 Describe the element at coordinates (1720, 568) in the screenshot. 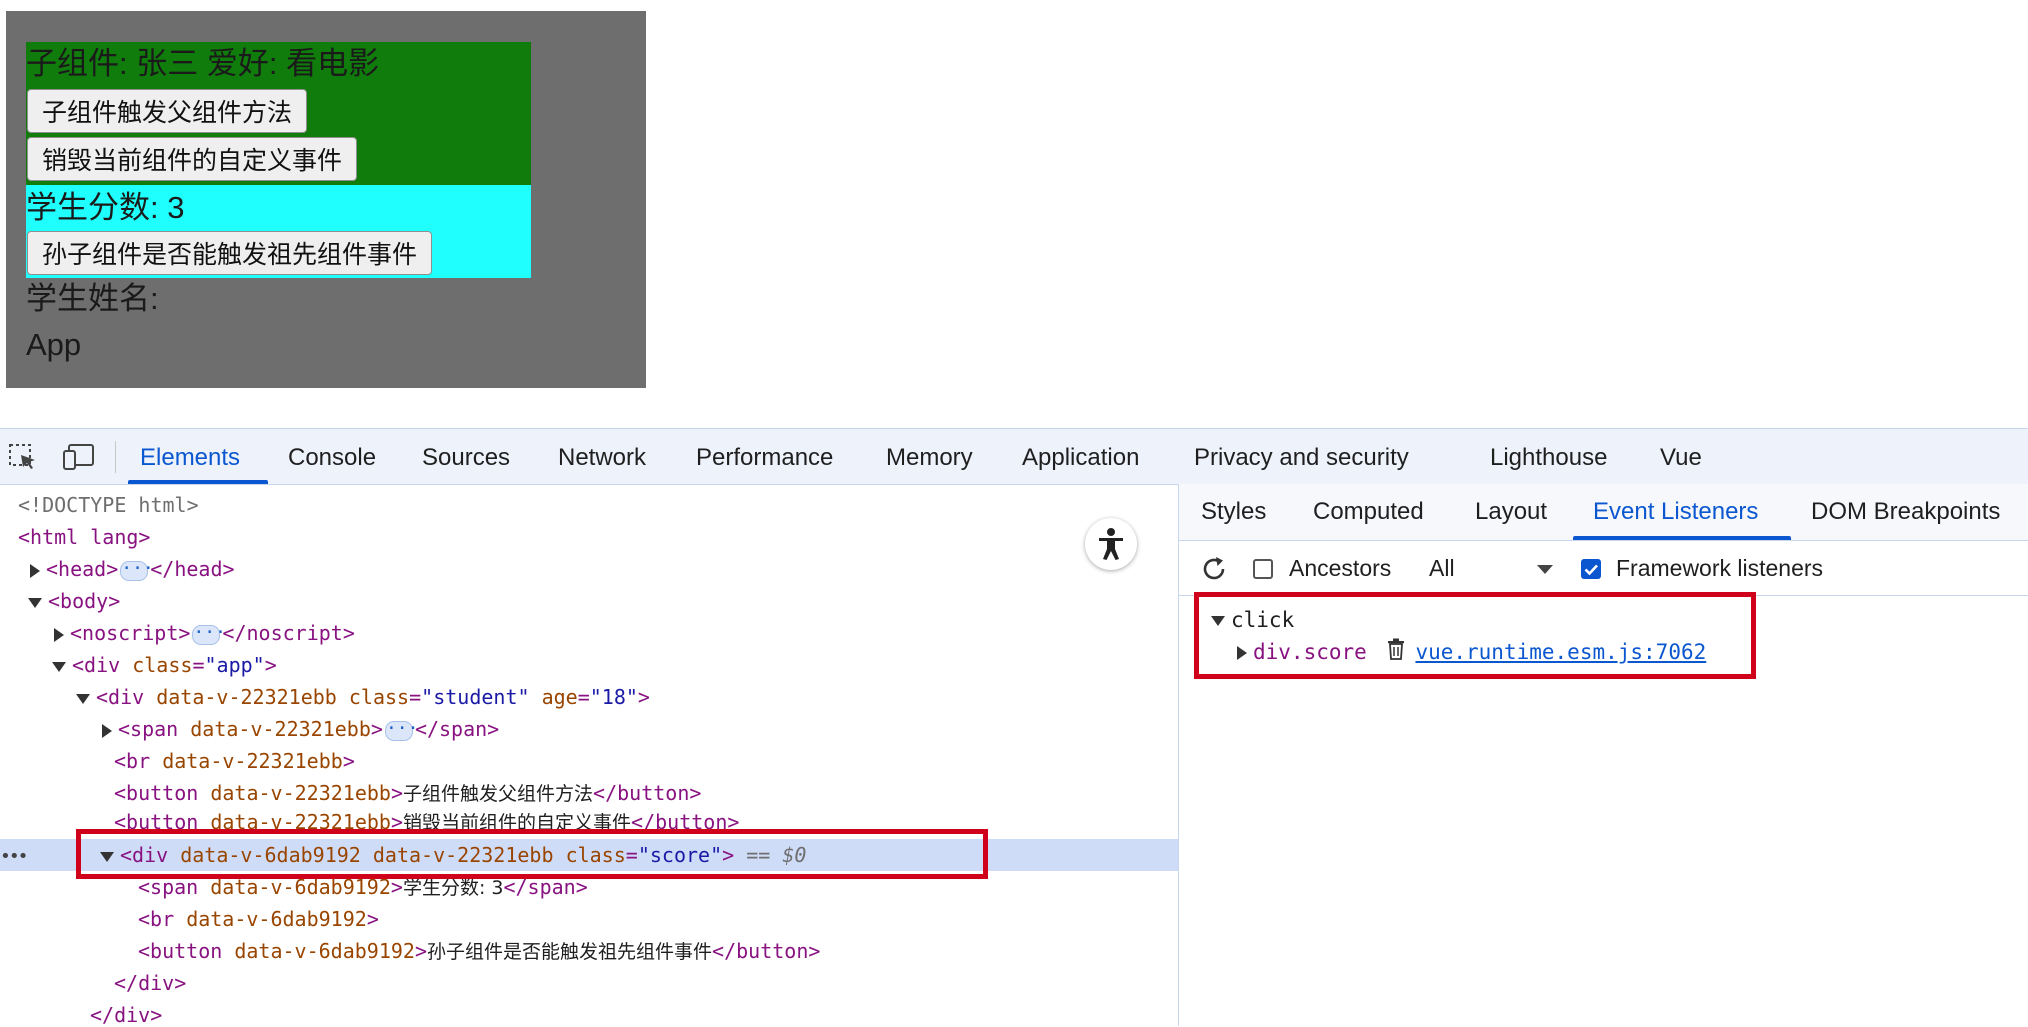

I see `framework-listeners-label: Framework listeners` at that location.